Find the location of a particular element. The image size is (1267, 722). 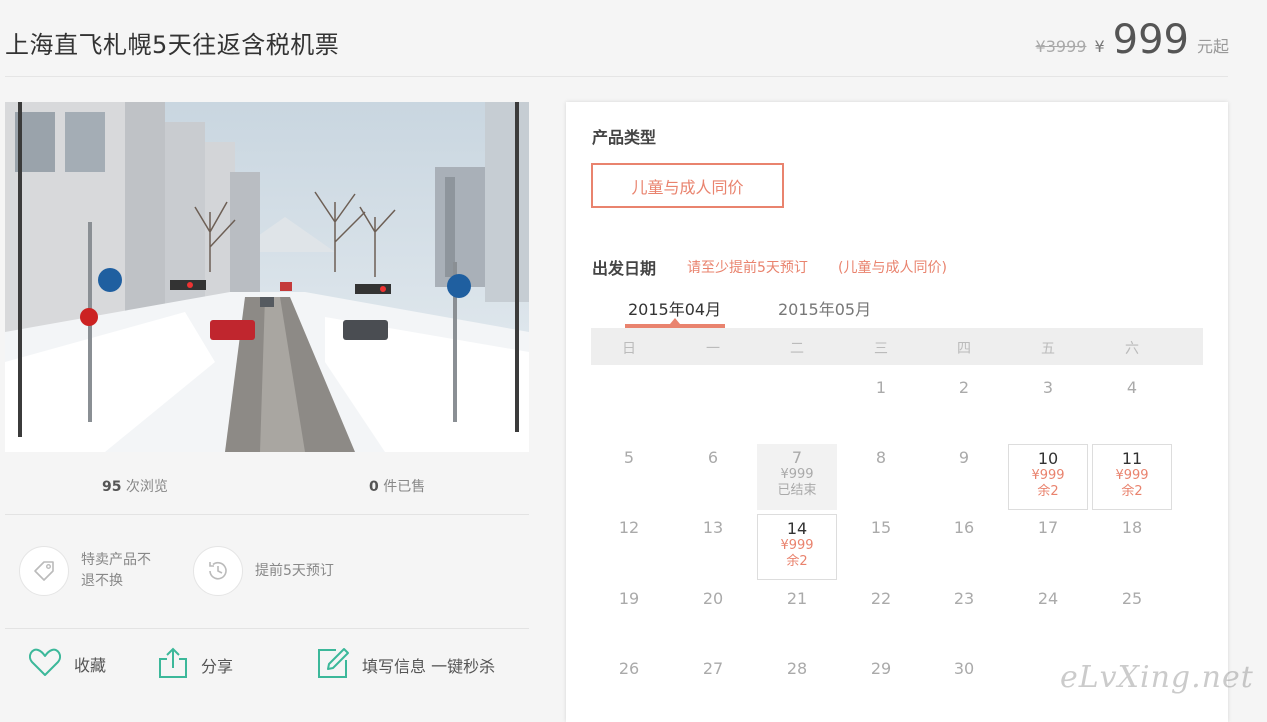

calendar-day-14: 14 ¥999 余2 is located at coordinates (797, 547).